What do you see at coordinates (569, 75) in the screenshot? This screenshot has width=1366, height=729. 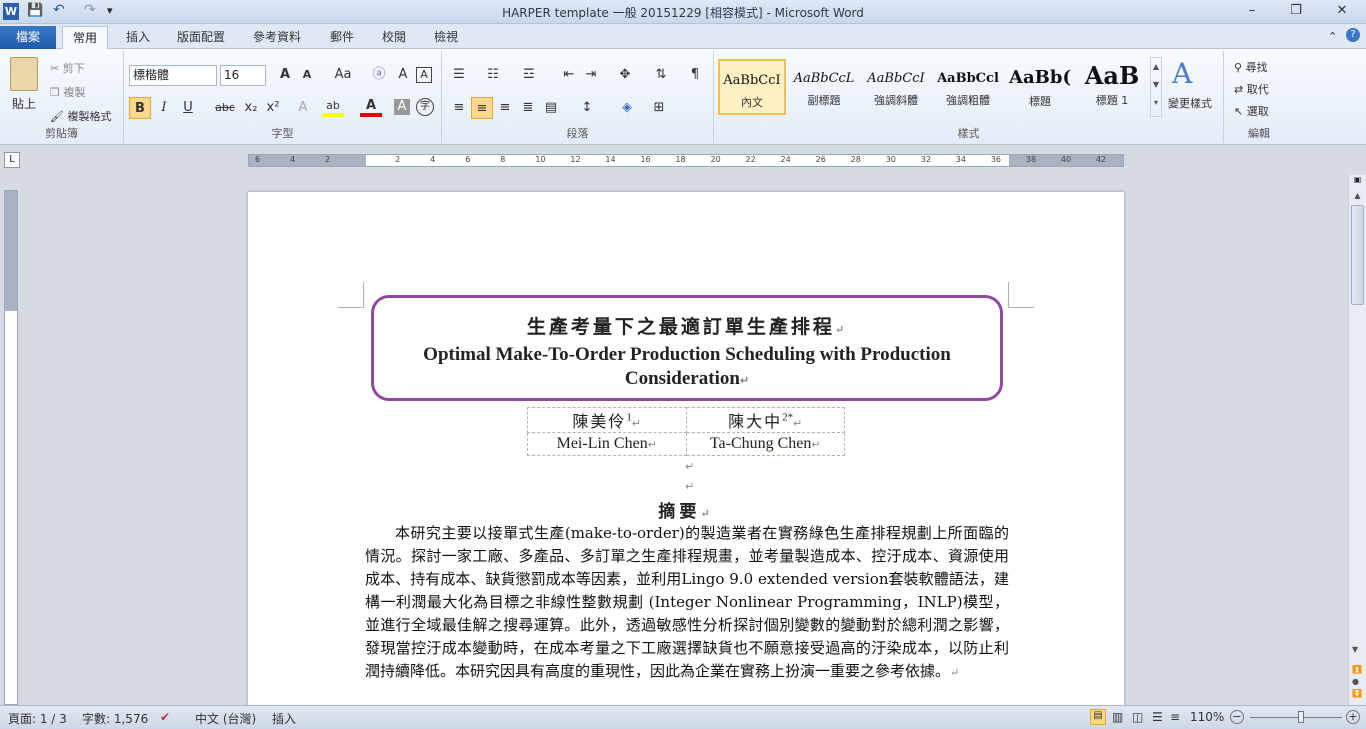 I see `decrease-indent-icon: ⇤` at bounding box center [569, 75].